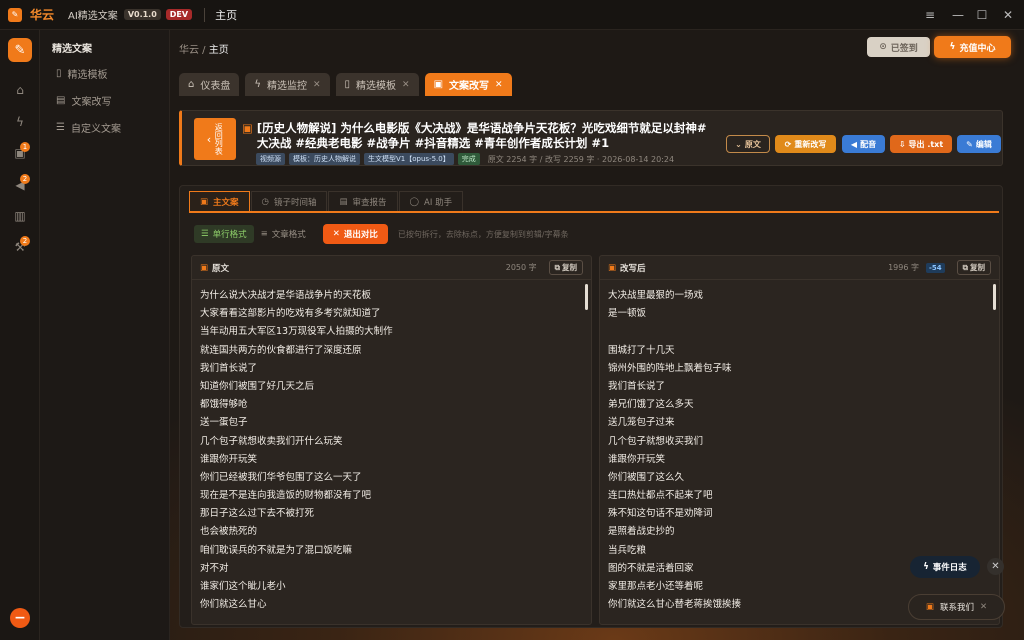 Image resolution: width=1024 pixels, height=640 pixels. What do you see at coordinates (179, 14) in the screenshot?
I see `env-badge: DEV` at bounding box center [179, 14].